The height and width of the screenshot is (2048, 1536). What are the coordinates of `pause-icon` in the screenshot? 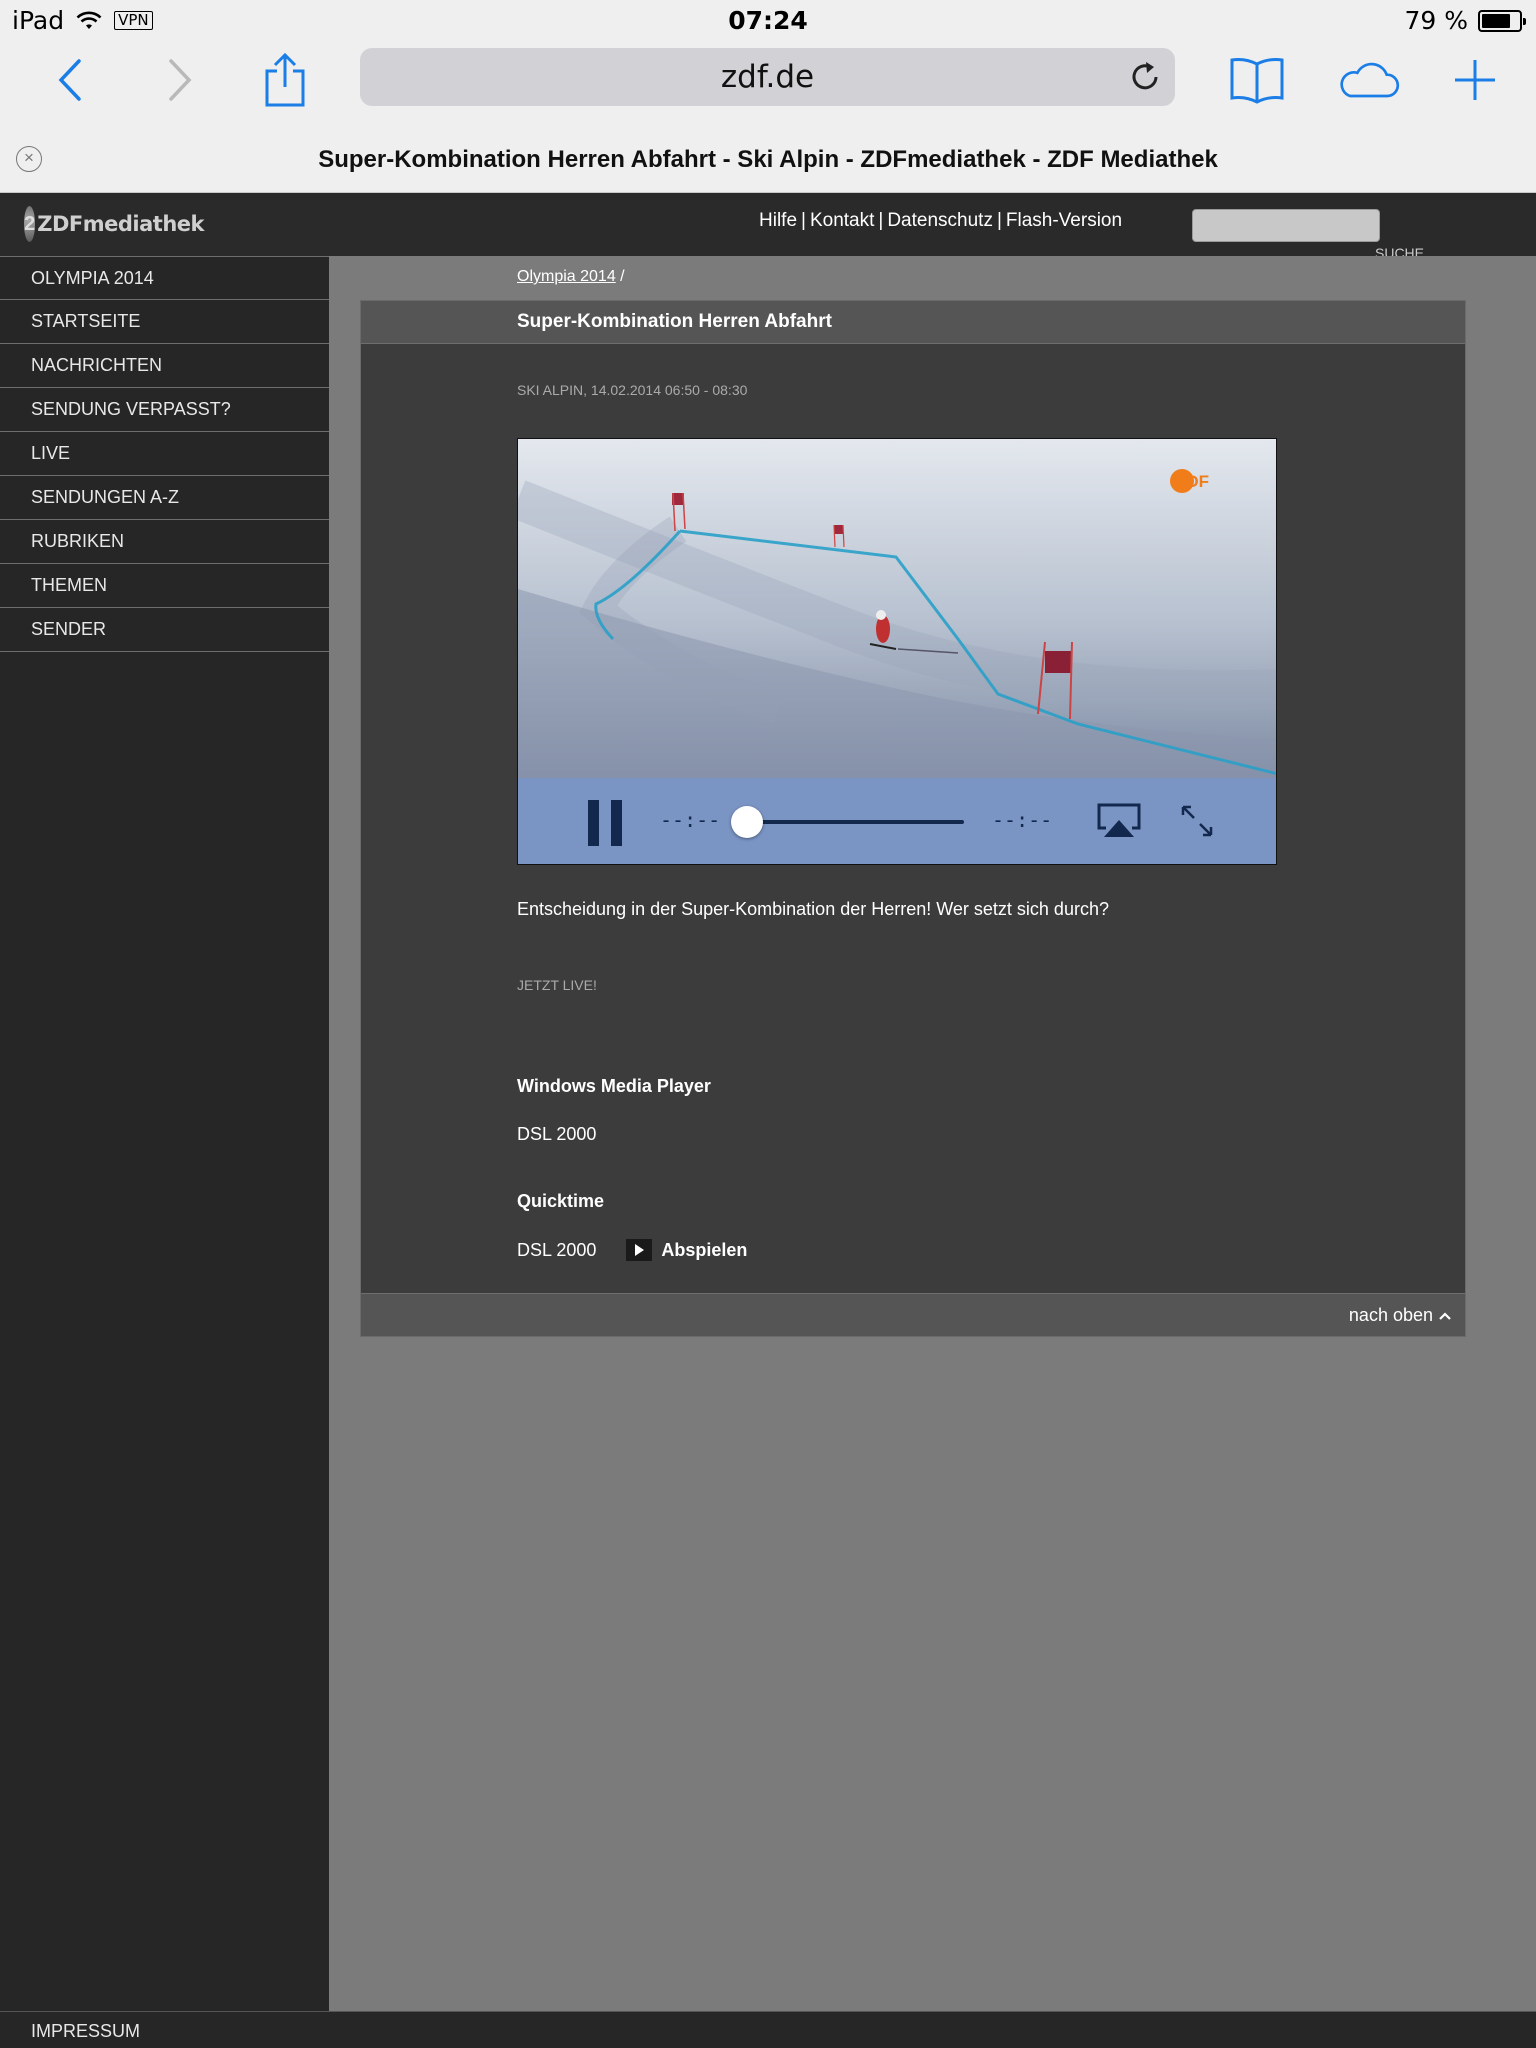 It's located at (605, 823).